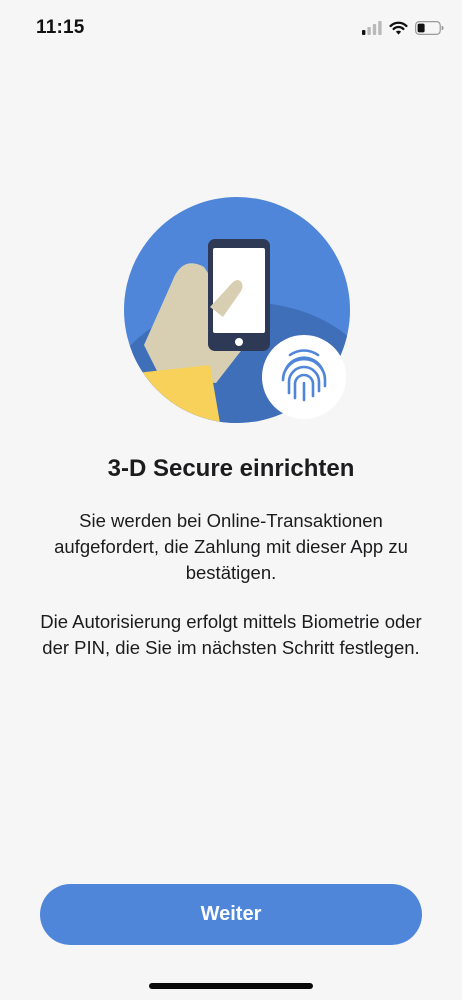 The width and height of the screenshot is (462, 1000). I want to click on smartphone-icon, so click(239, 295).